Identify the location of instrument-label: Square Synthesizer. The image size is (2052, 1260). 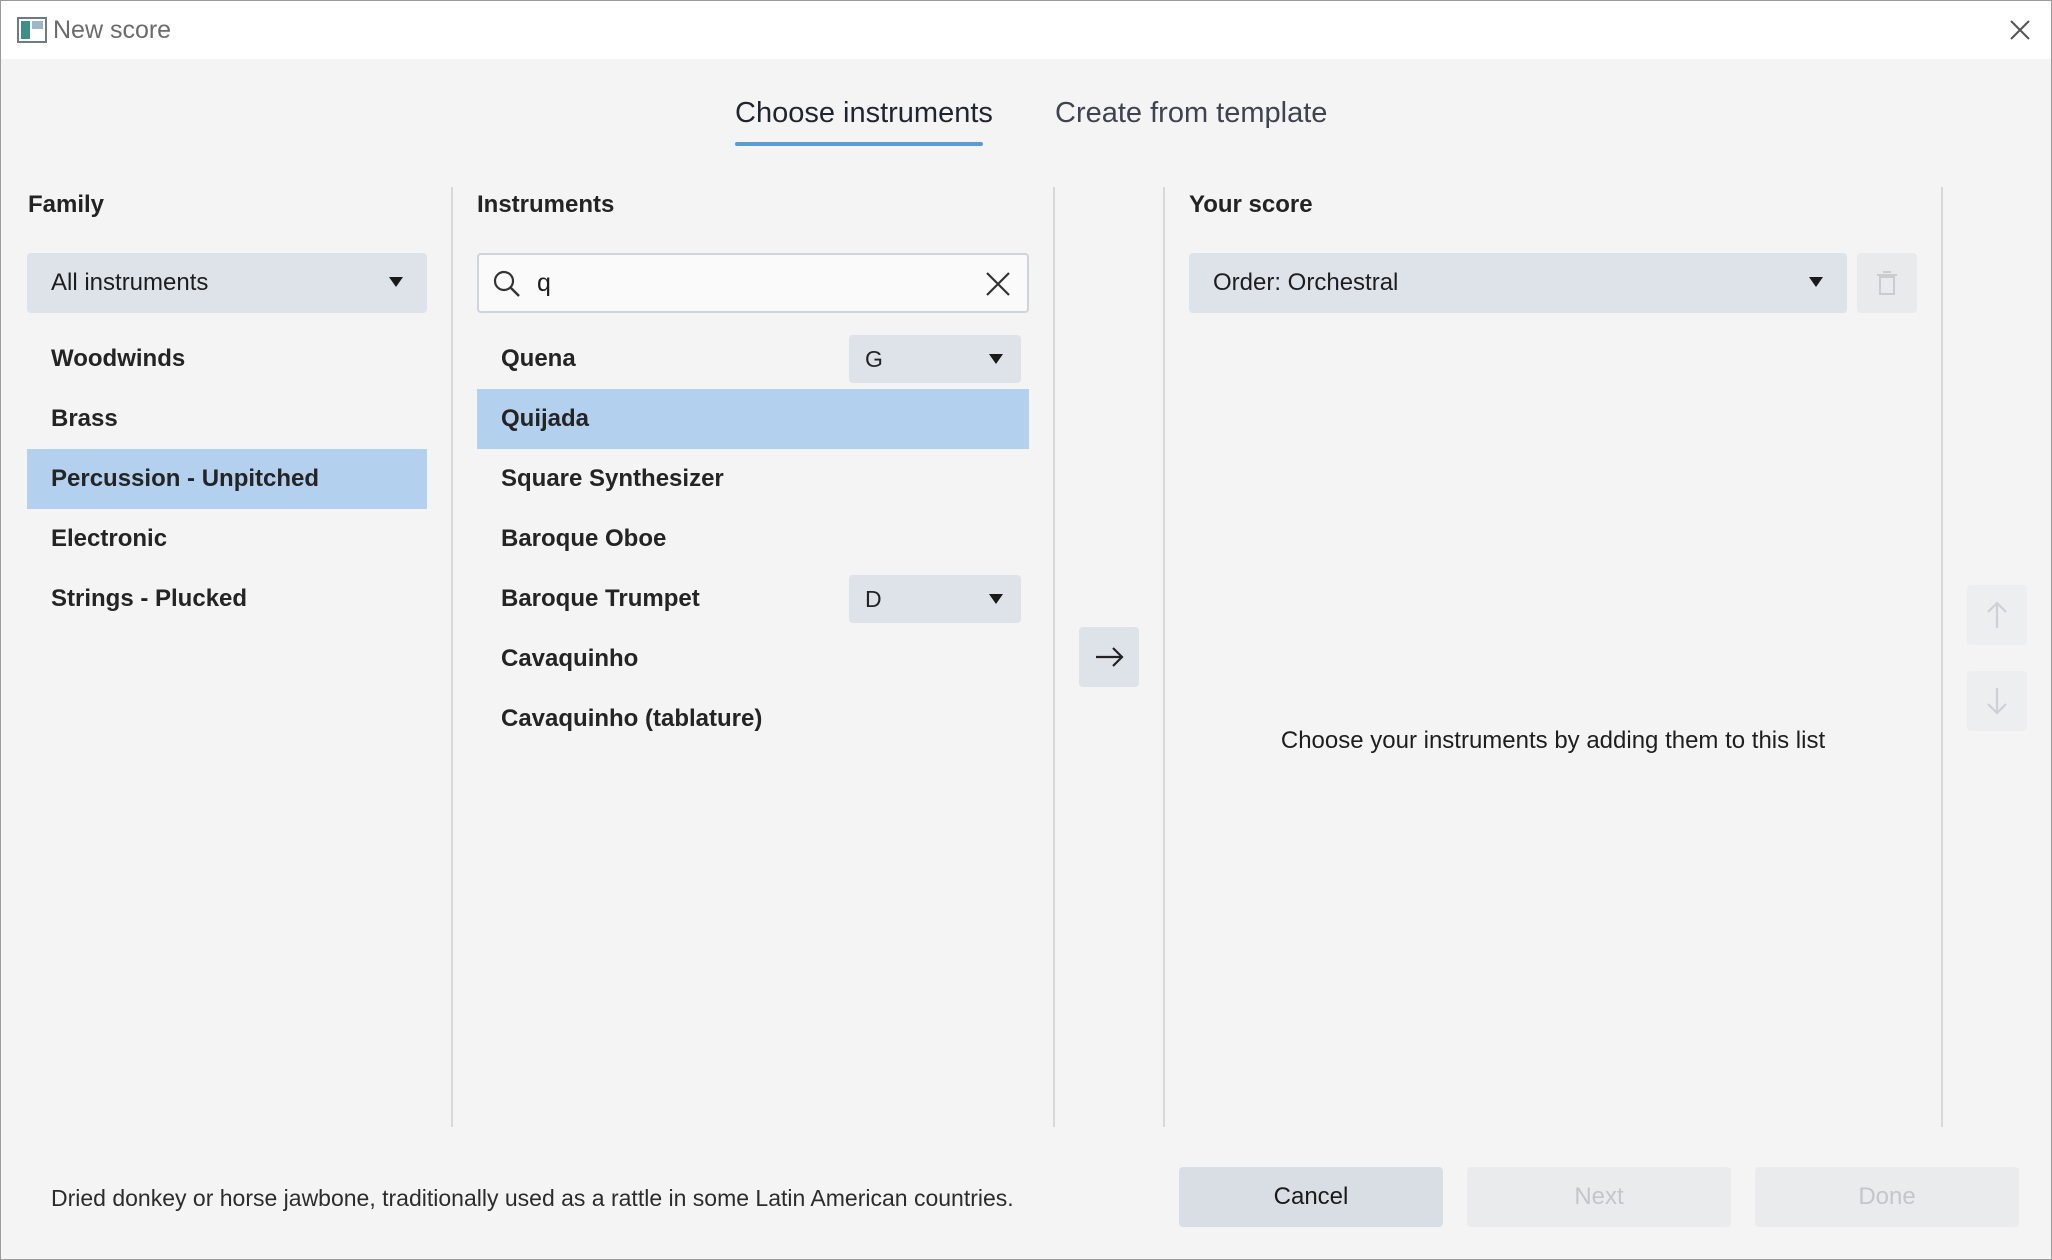
(612, 478).